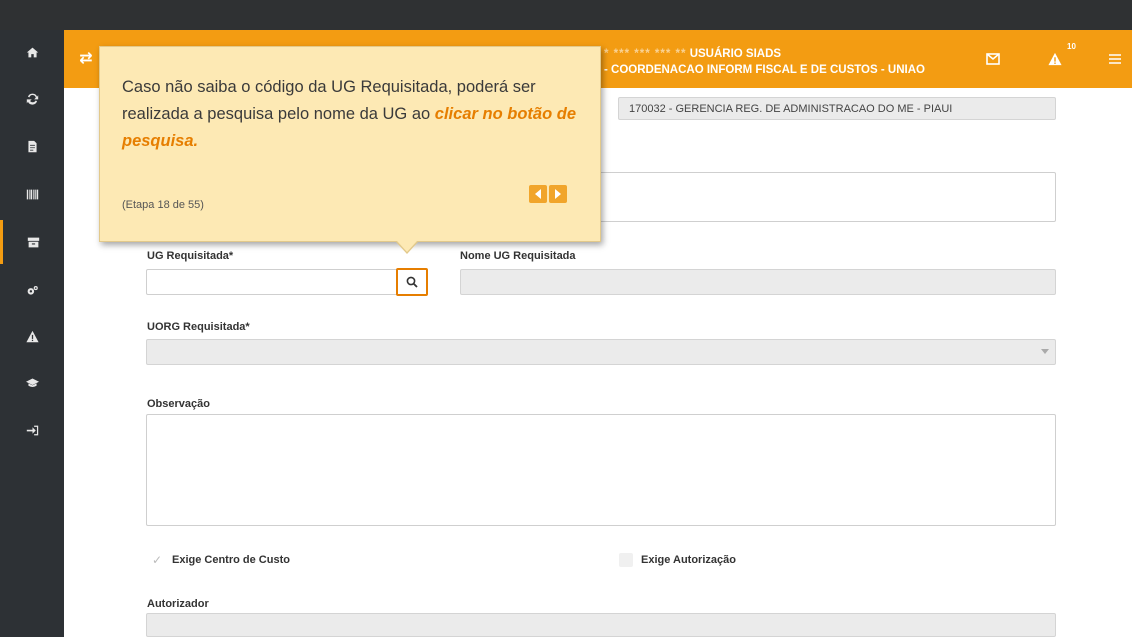 The image size is (1132, 637). I want to click on hamburger-icon, so click(1115, 59).